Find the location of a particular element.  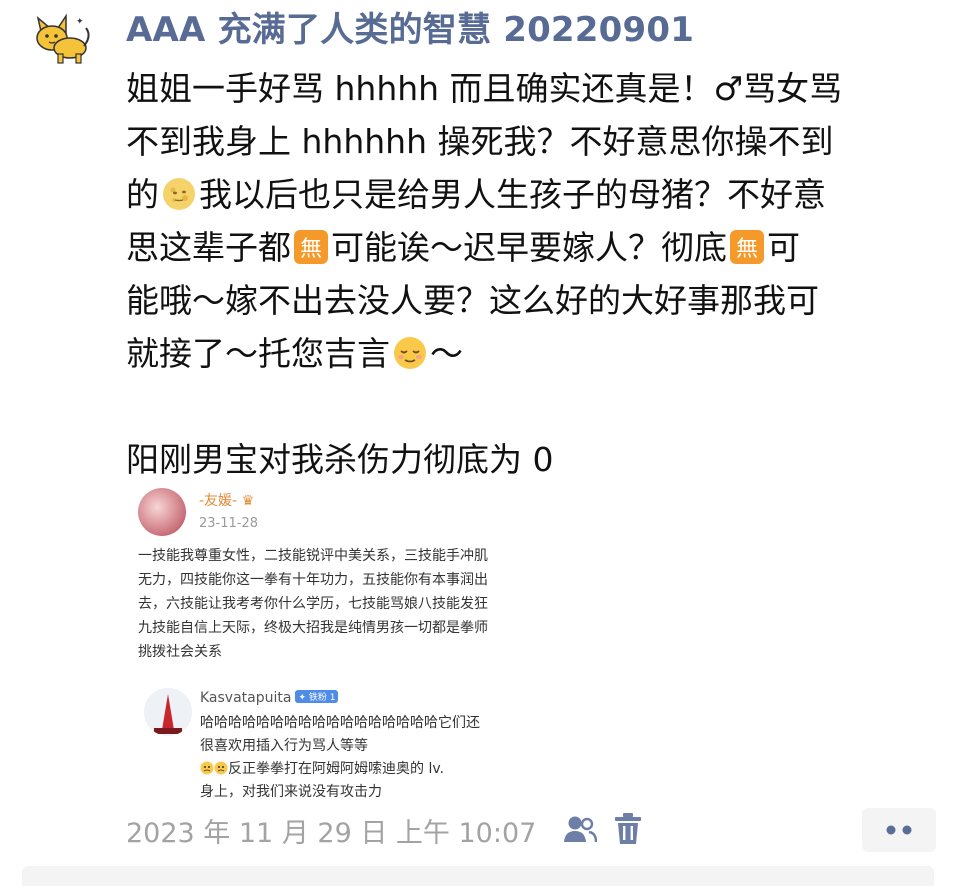

post-line-text: 就接了～托您吉言 is located at coordinates (258, 353).